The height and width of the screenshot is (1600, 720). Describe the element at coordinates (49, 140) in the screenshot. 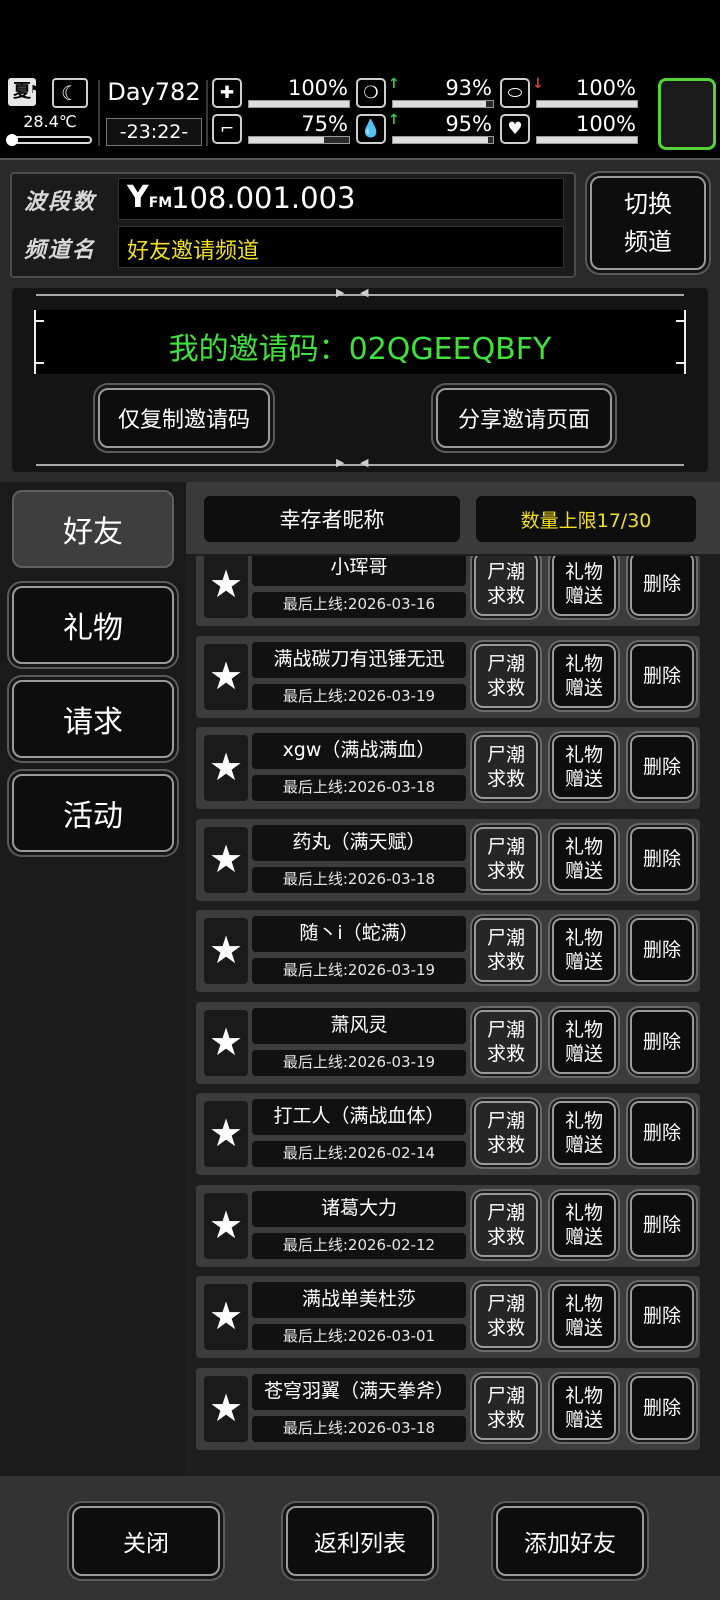

I see `thermometer-icon` at that location.